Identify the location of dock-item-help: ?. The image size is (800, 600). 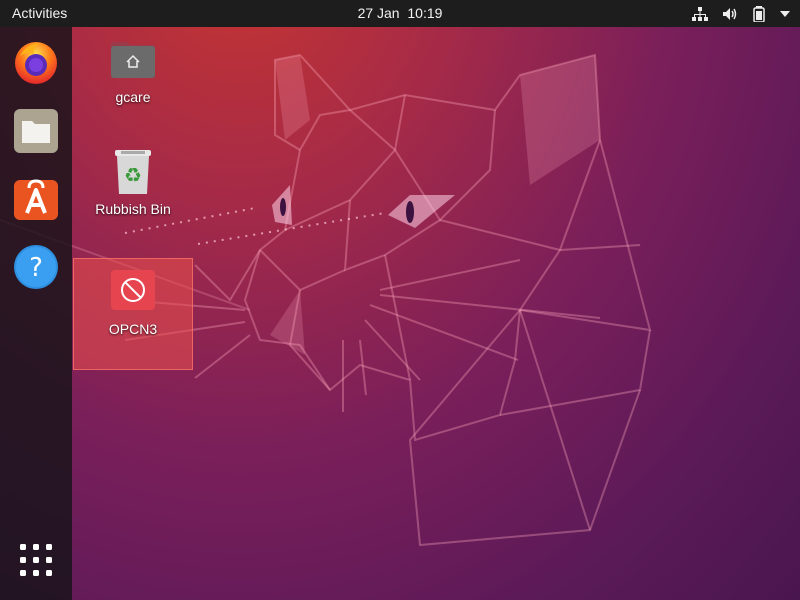
(36, 267).